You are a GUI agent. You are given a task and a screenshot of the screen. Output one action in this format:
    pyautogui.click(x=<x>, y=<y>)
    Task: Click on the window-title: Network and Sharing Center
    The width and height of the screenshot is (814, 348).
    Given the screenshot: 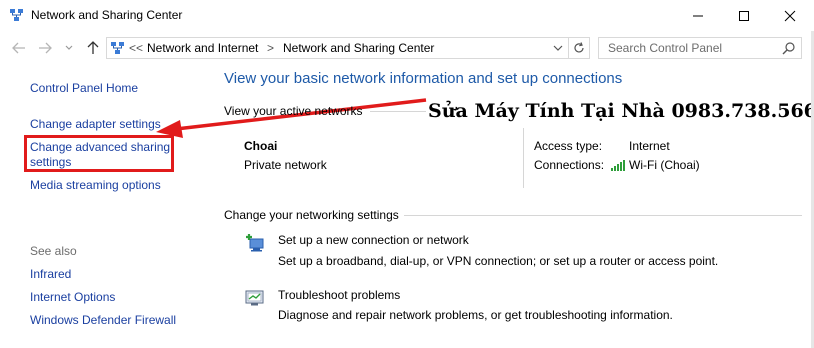 What is the action you would take?
    pyautogui.click(x=107, y=15)
    